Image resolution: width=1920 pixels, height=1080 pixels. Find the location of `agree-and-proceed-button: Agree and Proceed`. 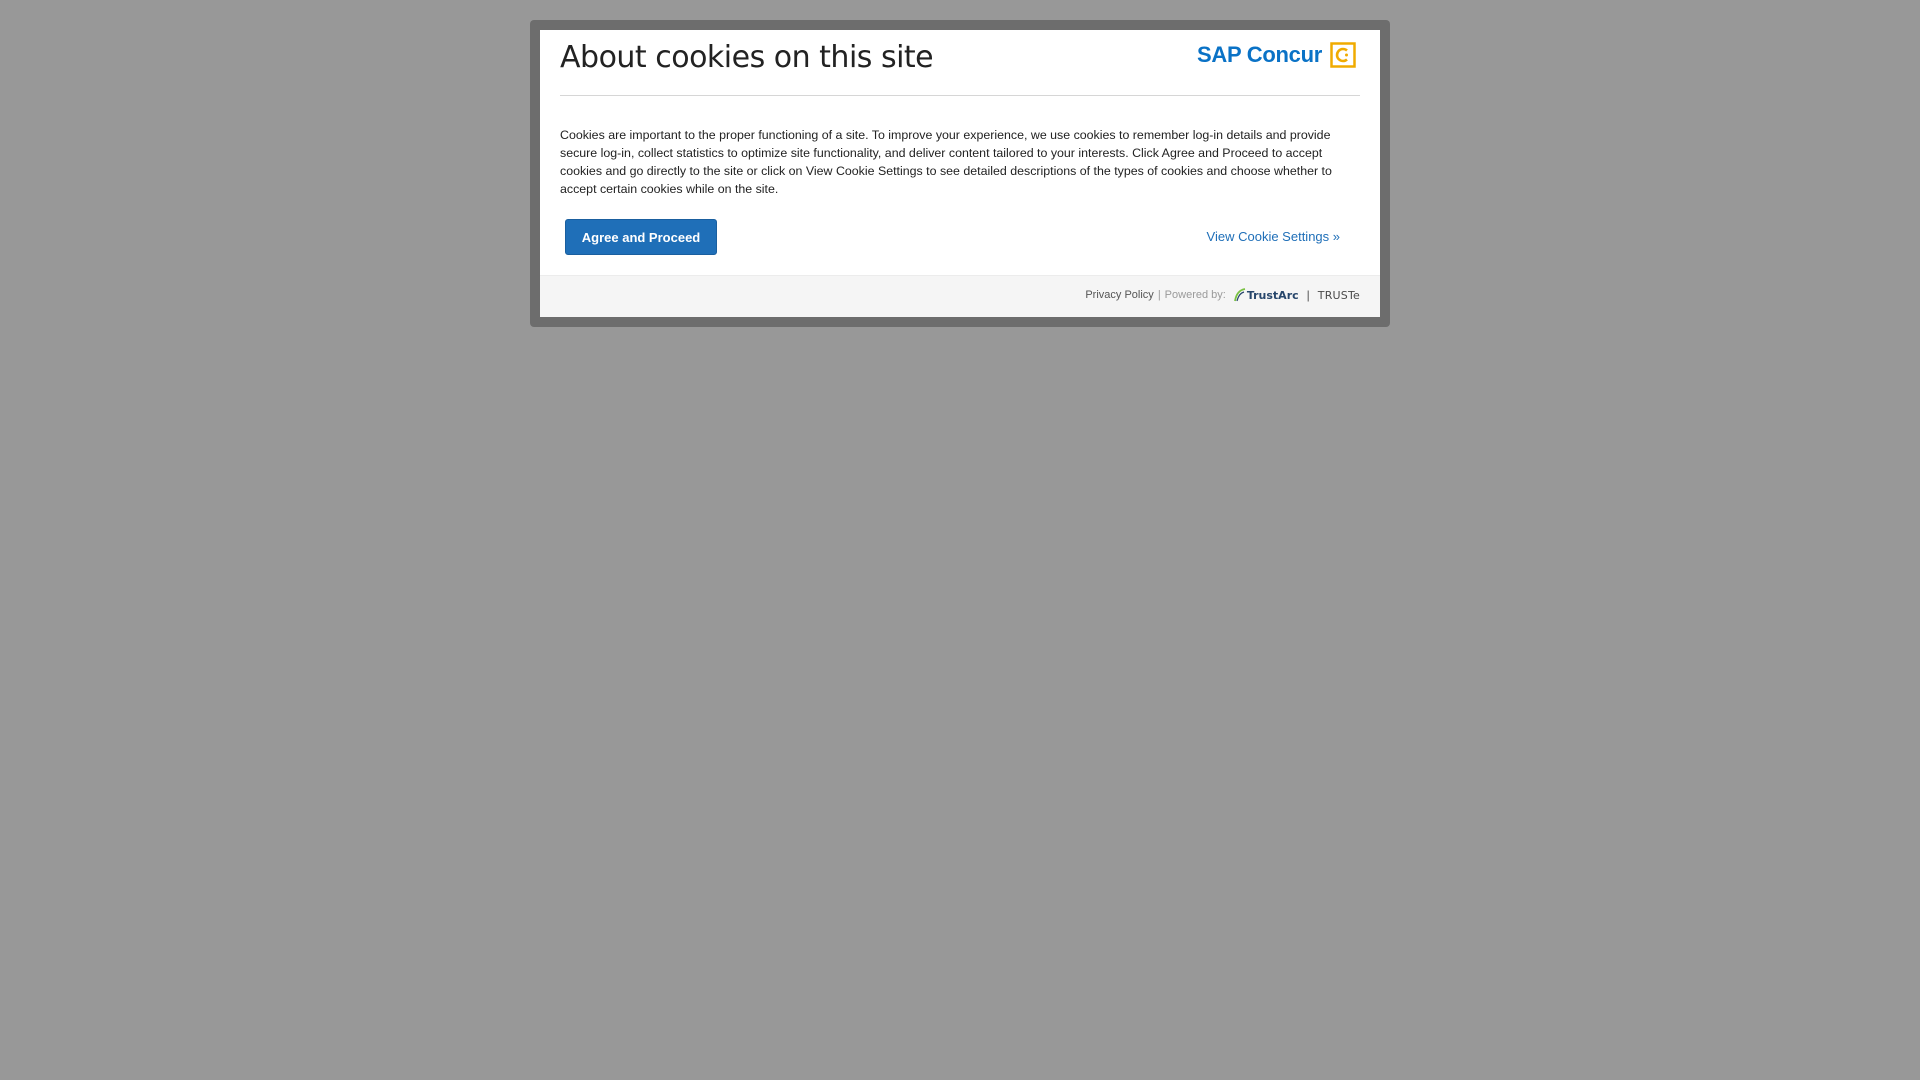

agree-and-proceed-button: Agree and Proceed is located at coordinates (641, 237).